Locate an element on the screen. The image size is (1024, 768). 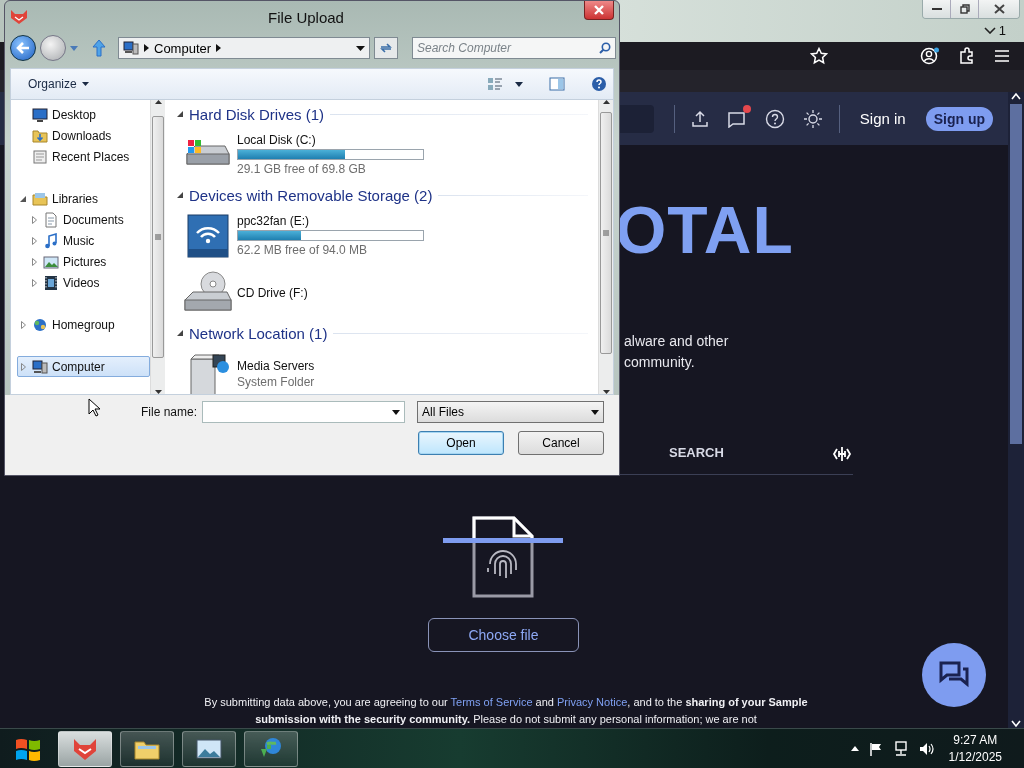
restore-icon is located at coordinates (964, 9).